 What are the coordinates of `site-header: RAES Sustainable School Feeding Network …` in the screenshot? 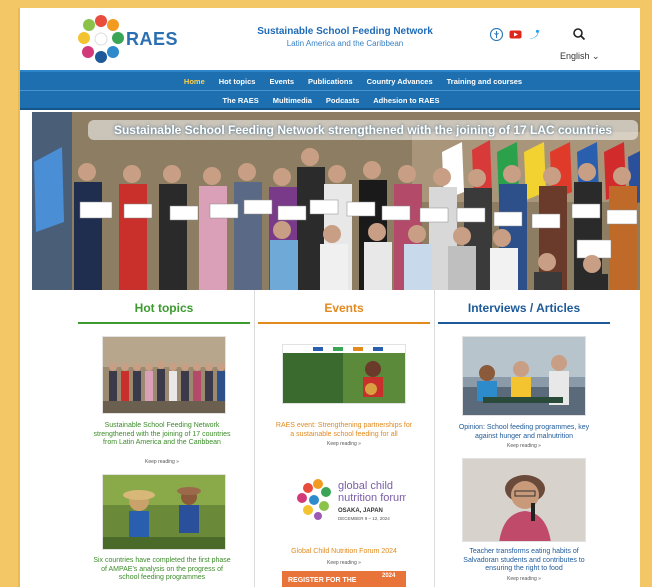 It's located at (330, 39).